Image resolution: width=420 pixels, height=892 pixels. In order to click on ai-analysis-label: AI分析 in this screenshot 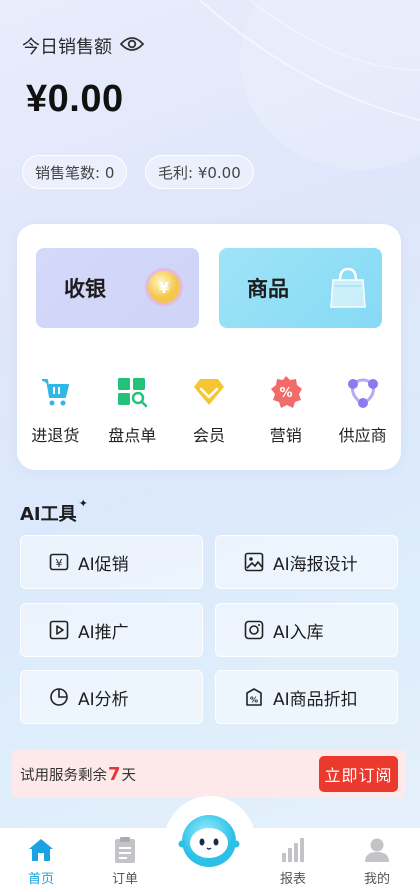, I will do `click(103, 699)`.